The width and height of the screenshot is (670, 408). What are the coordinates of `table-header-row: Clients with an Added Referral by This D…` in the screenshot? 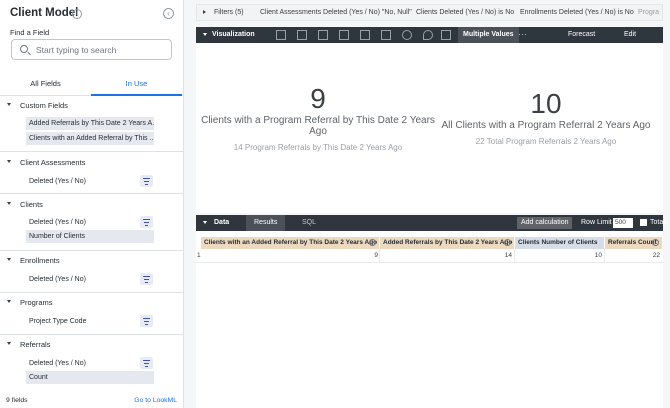 It's located at (429, 243).